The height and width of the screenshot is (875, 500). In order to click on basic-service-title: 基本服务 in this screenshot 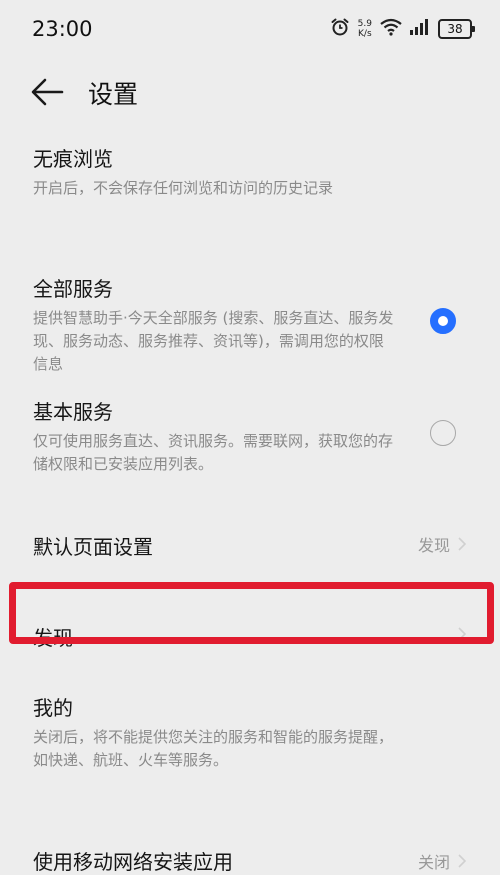, I will do `click(73, 412)`.